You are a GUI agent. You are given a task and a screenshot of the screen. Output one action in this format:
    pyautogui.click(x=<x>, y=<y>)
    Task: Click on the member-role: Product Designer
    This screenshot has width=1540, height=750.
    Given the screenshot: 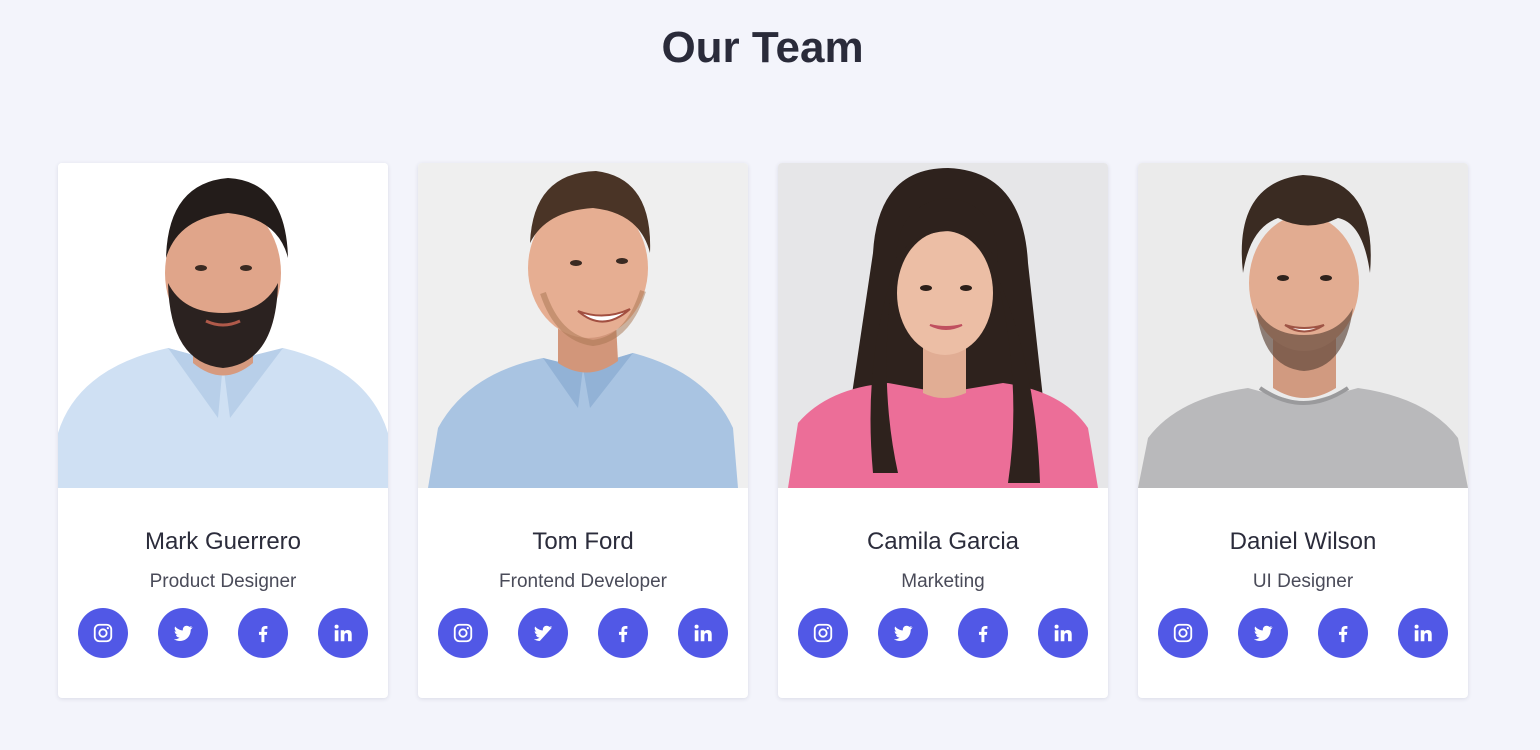 What is the action you would take?
    pyautogui.click(x=223, y=581)
    